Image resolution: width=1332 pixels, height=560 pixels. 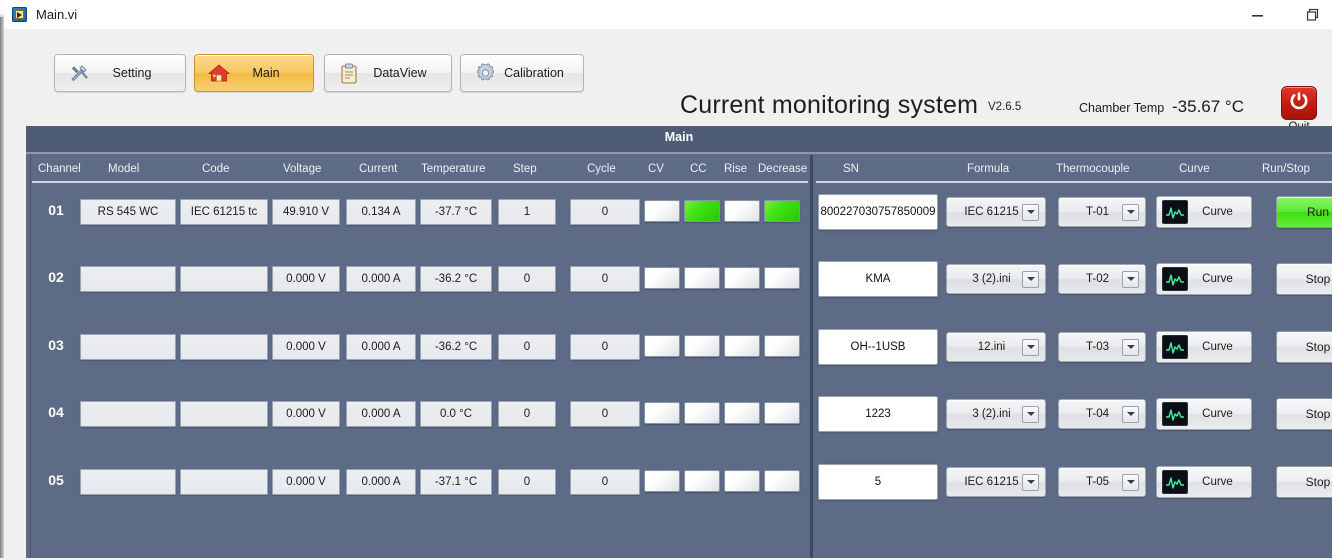 What do you see at coordinates (1304, 212) in the screenshot?
I see `run-stop-button: Run` at bounding box center [1304, 212].